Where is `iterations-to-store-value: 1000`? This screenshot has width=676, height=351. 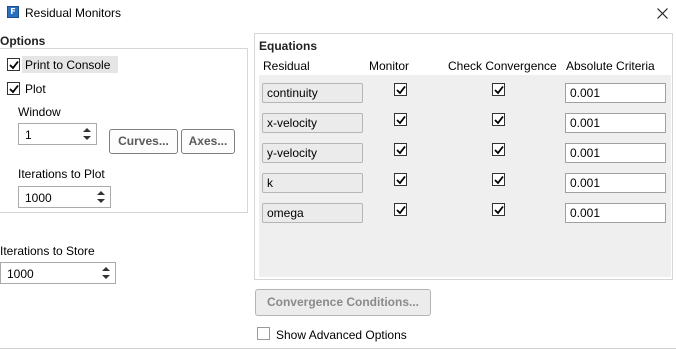
iterations-to-store-value: 1000 is located at coordinates (20, 274).